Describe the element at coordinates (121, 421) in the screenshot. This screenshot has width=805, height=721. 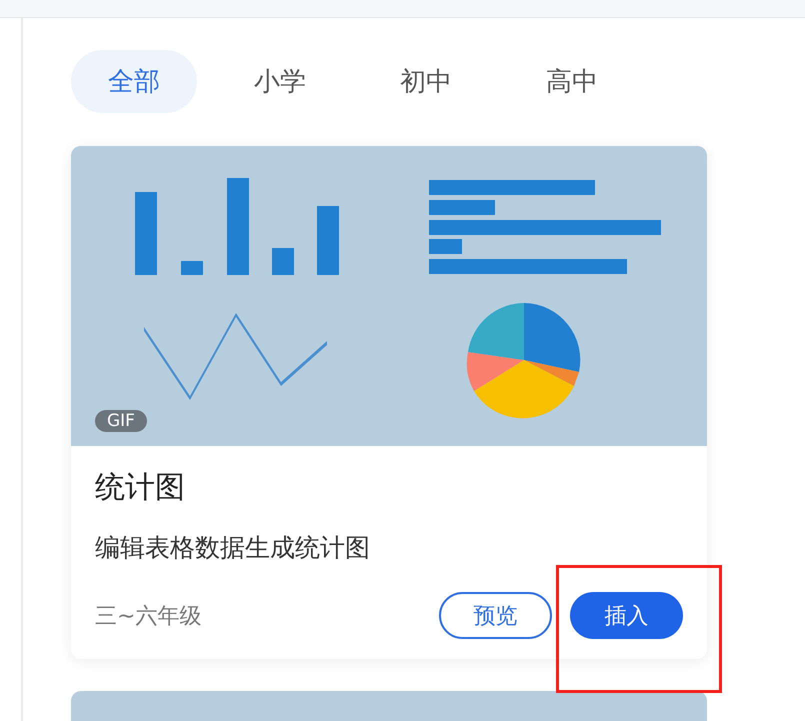
I see `format-badge: GIF` at that location.